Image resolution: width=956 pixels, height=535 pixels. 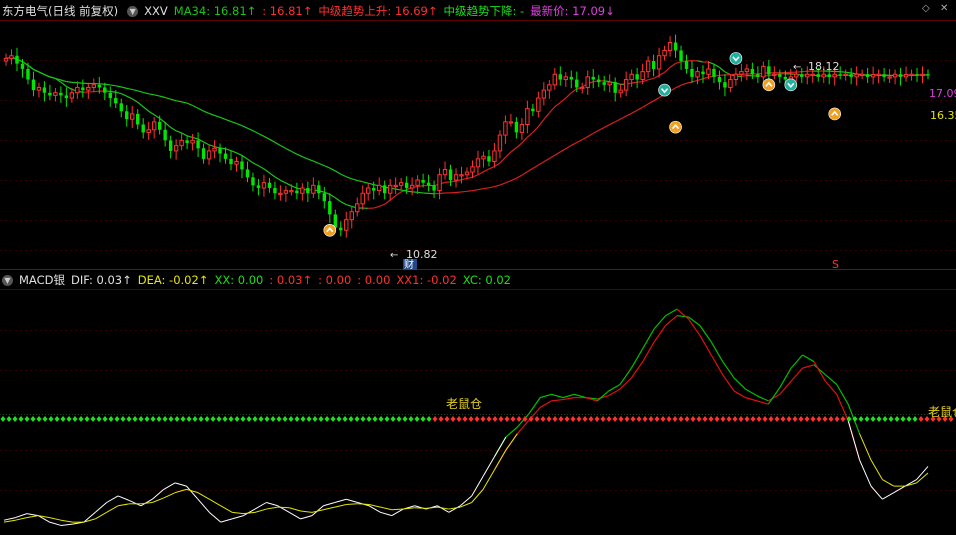 What do you see at coordinates (824, 66) in the screenshot?
I see `high-price-label: 18.12` at bounding box center [824, 66].